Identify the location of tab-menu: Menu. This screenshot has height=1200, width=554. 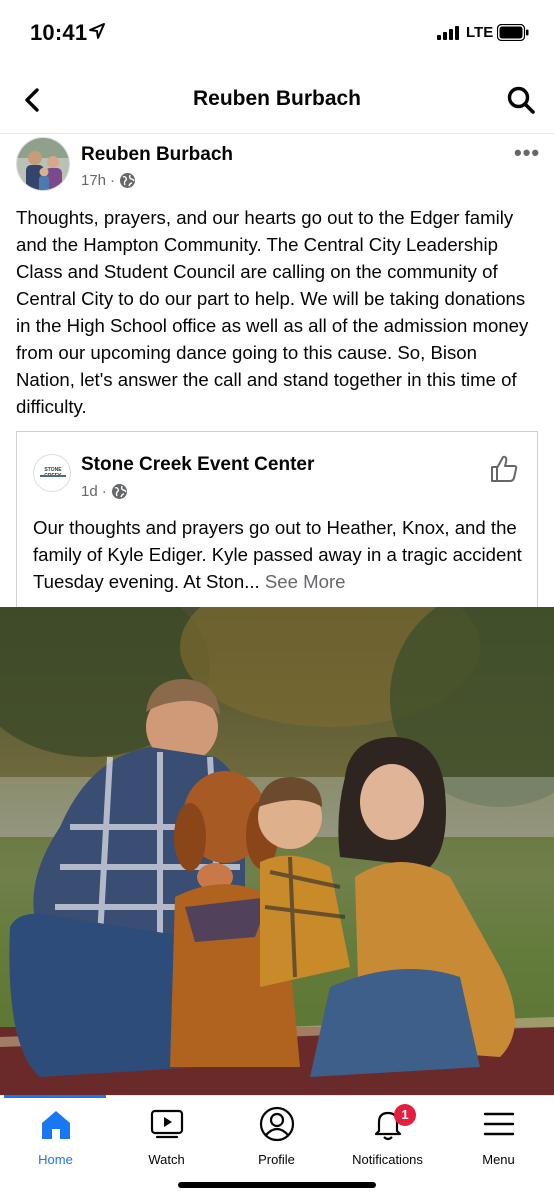
(498, 1136).